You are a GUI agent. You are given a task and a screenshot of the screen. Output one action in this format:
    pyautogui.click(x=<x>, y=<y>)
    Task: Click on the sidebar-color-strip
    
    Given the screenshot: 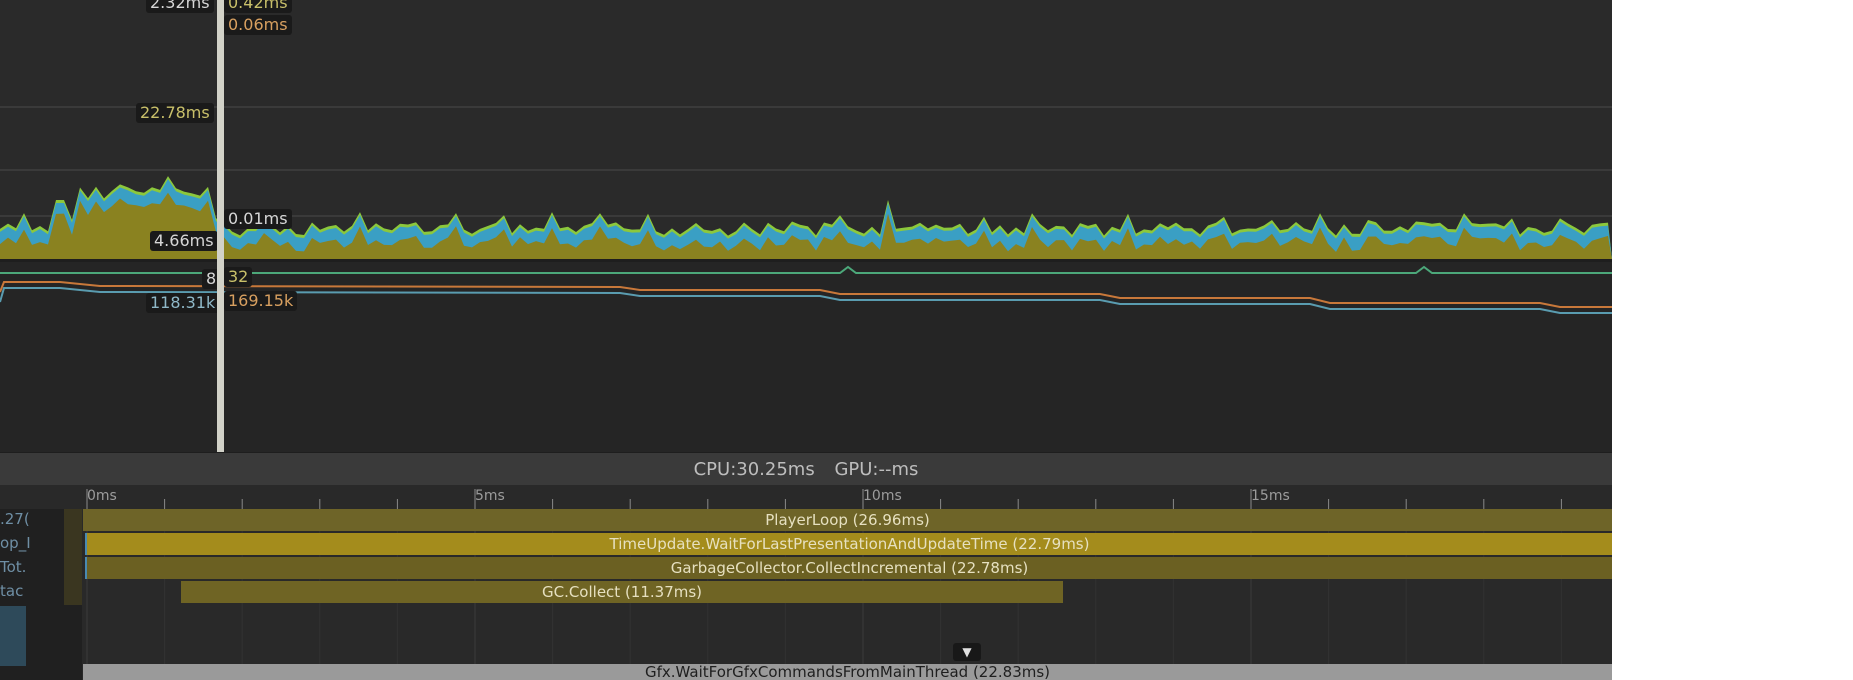 What is the action you would take?
    pyautogui.click(x=13, y=636)
    